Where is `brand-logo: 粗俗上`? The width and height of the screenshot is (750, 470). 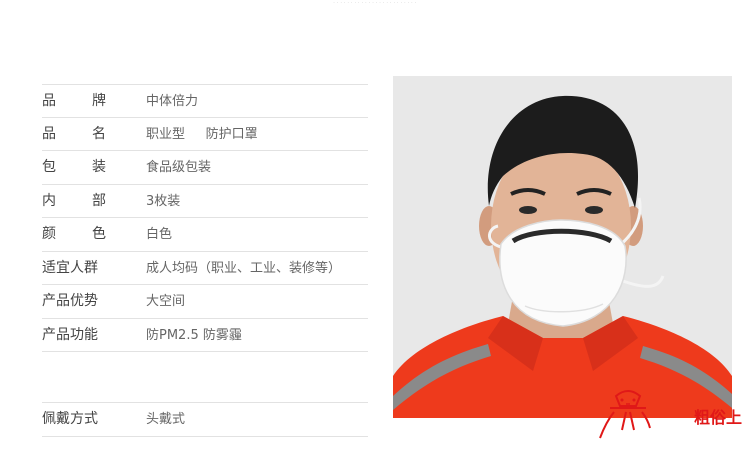 brand-logo: 粗俗上 is located at coordinates (672, 417).